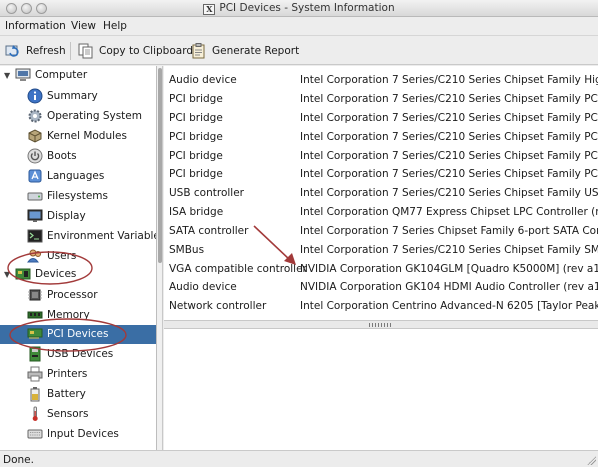 Image resolution: width=598 pixels, height=467 pixels. Describe the element at coordinates (78, 136) in the screenshot. I see `sidebar-item-kernel-modules: Kernel Modules` at that location.